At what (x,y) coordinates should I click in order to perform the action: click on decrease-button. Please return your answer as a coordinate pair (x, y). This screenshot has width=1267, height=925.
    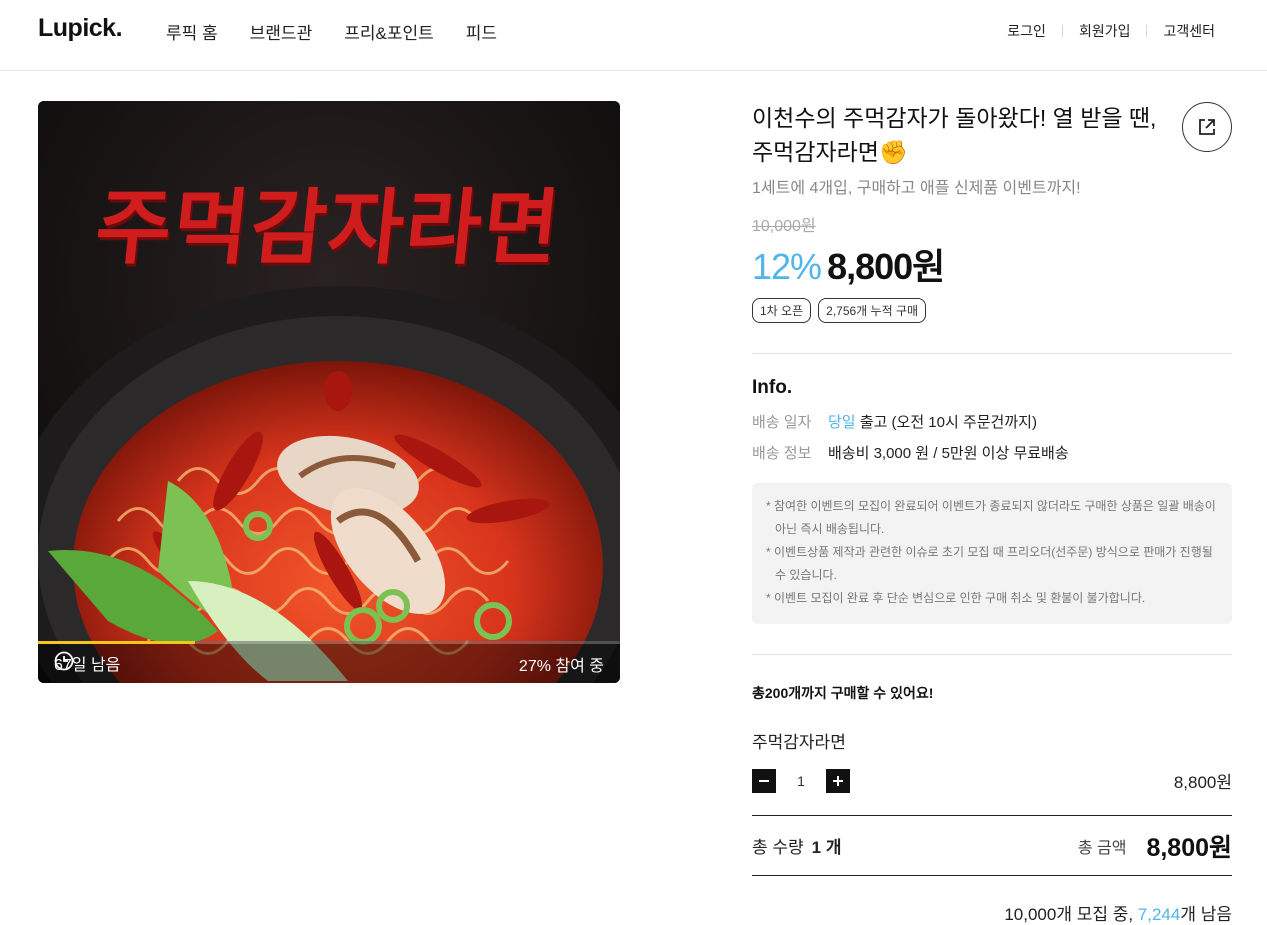
    Looking at the image, I should click on (764, 780).